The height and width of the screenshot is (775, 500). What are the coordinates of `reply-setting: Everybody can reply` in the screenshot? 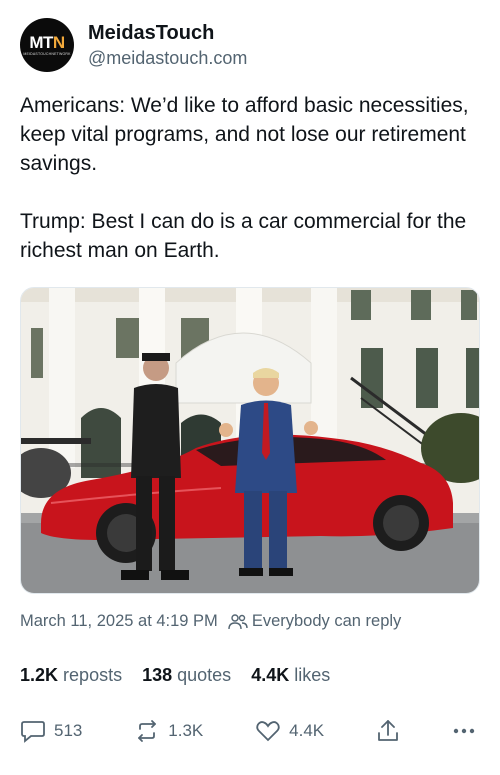 It's located at (326, 621).